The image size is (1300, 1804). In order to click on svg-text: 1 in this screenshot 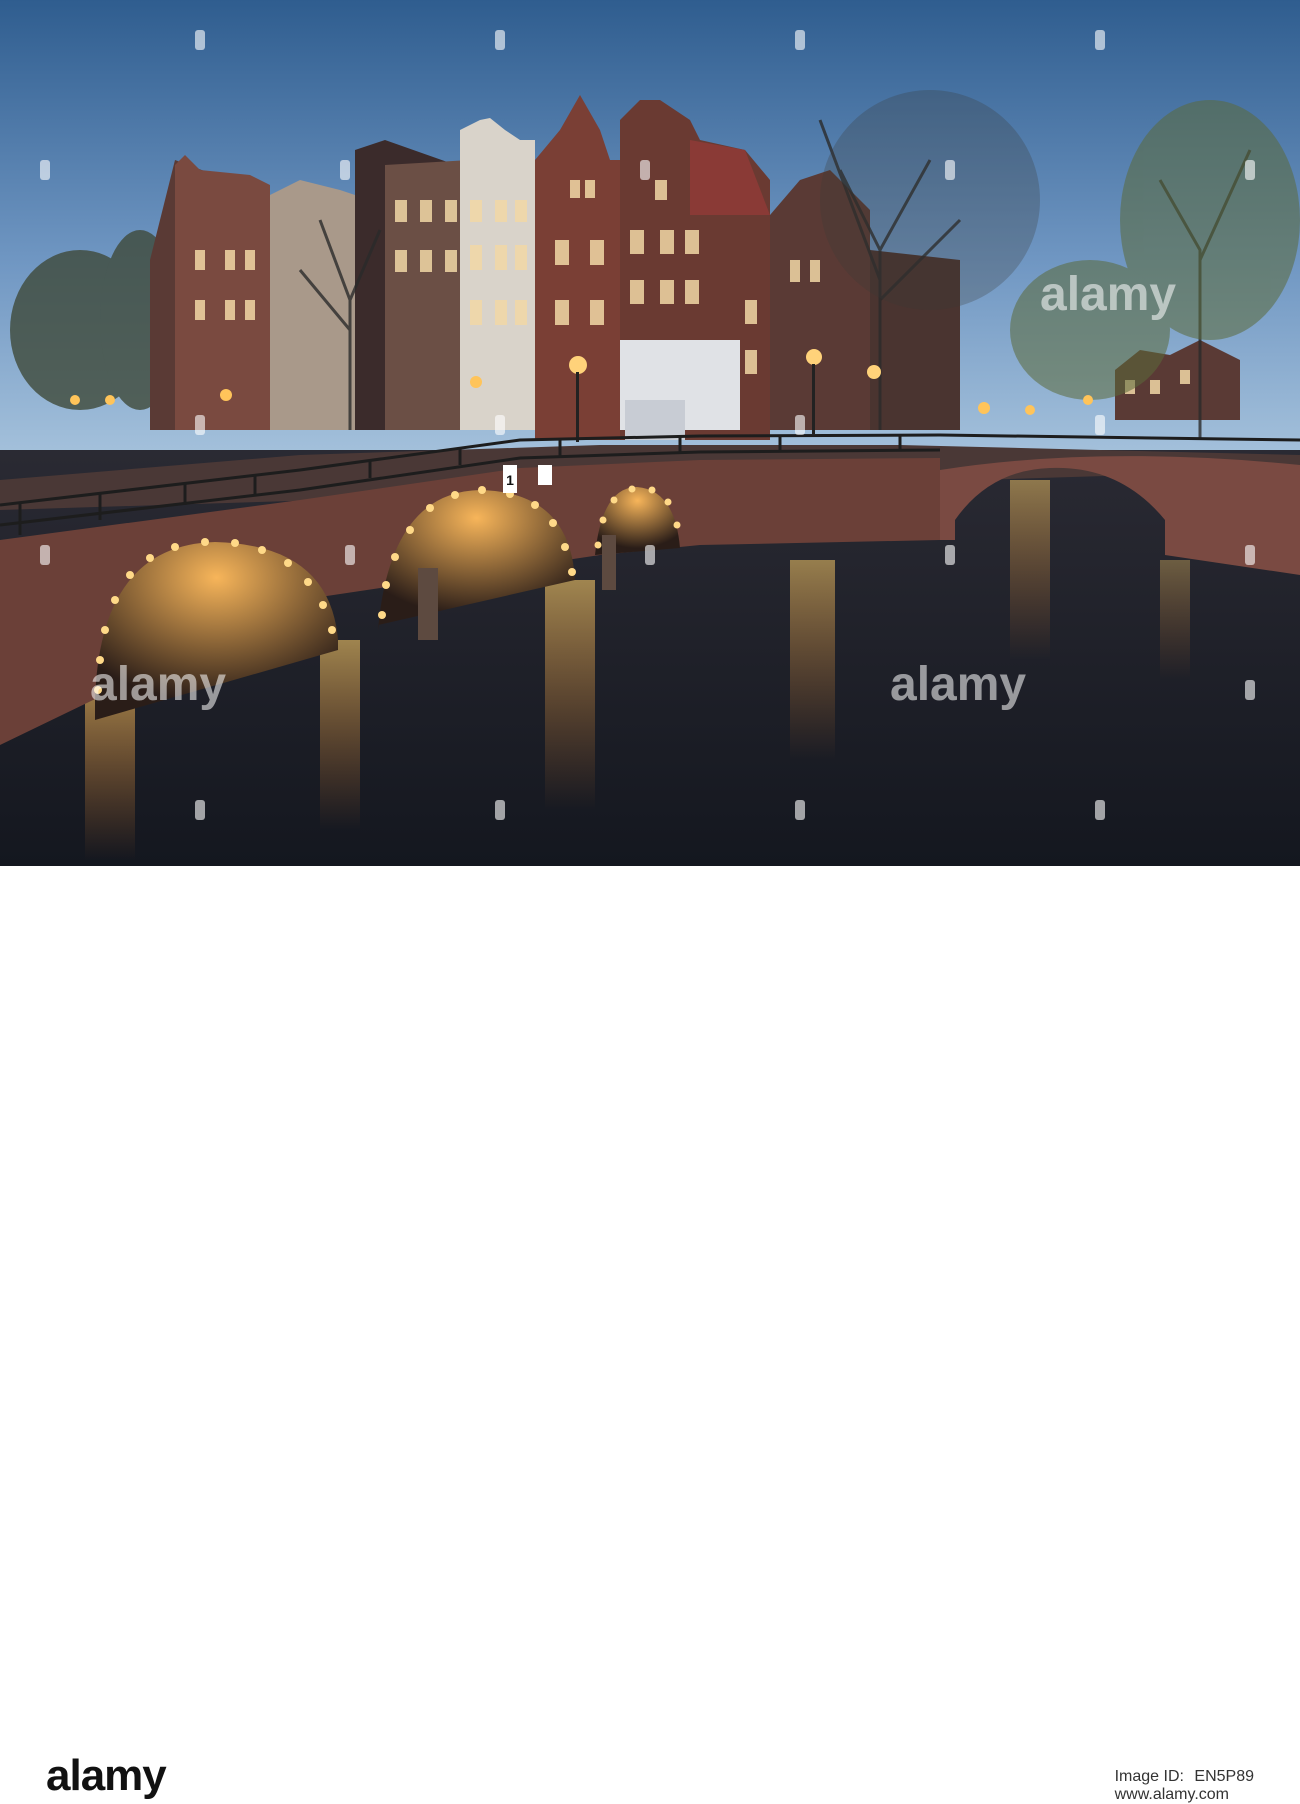, I will do `click(510, 480)`.